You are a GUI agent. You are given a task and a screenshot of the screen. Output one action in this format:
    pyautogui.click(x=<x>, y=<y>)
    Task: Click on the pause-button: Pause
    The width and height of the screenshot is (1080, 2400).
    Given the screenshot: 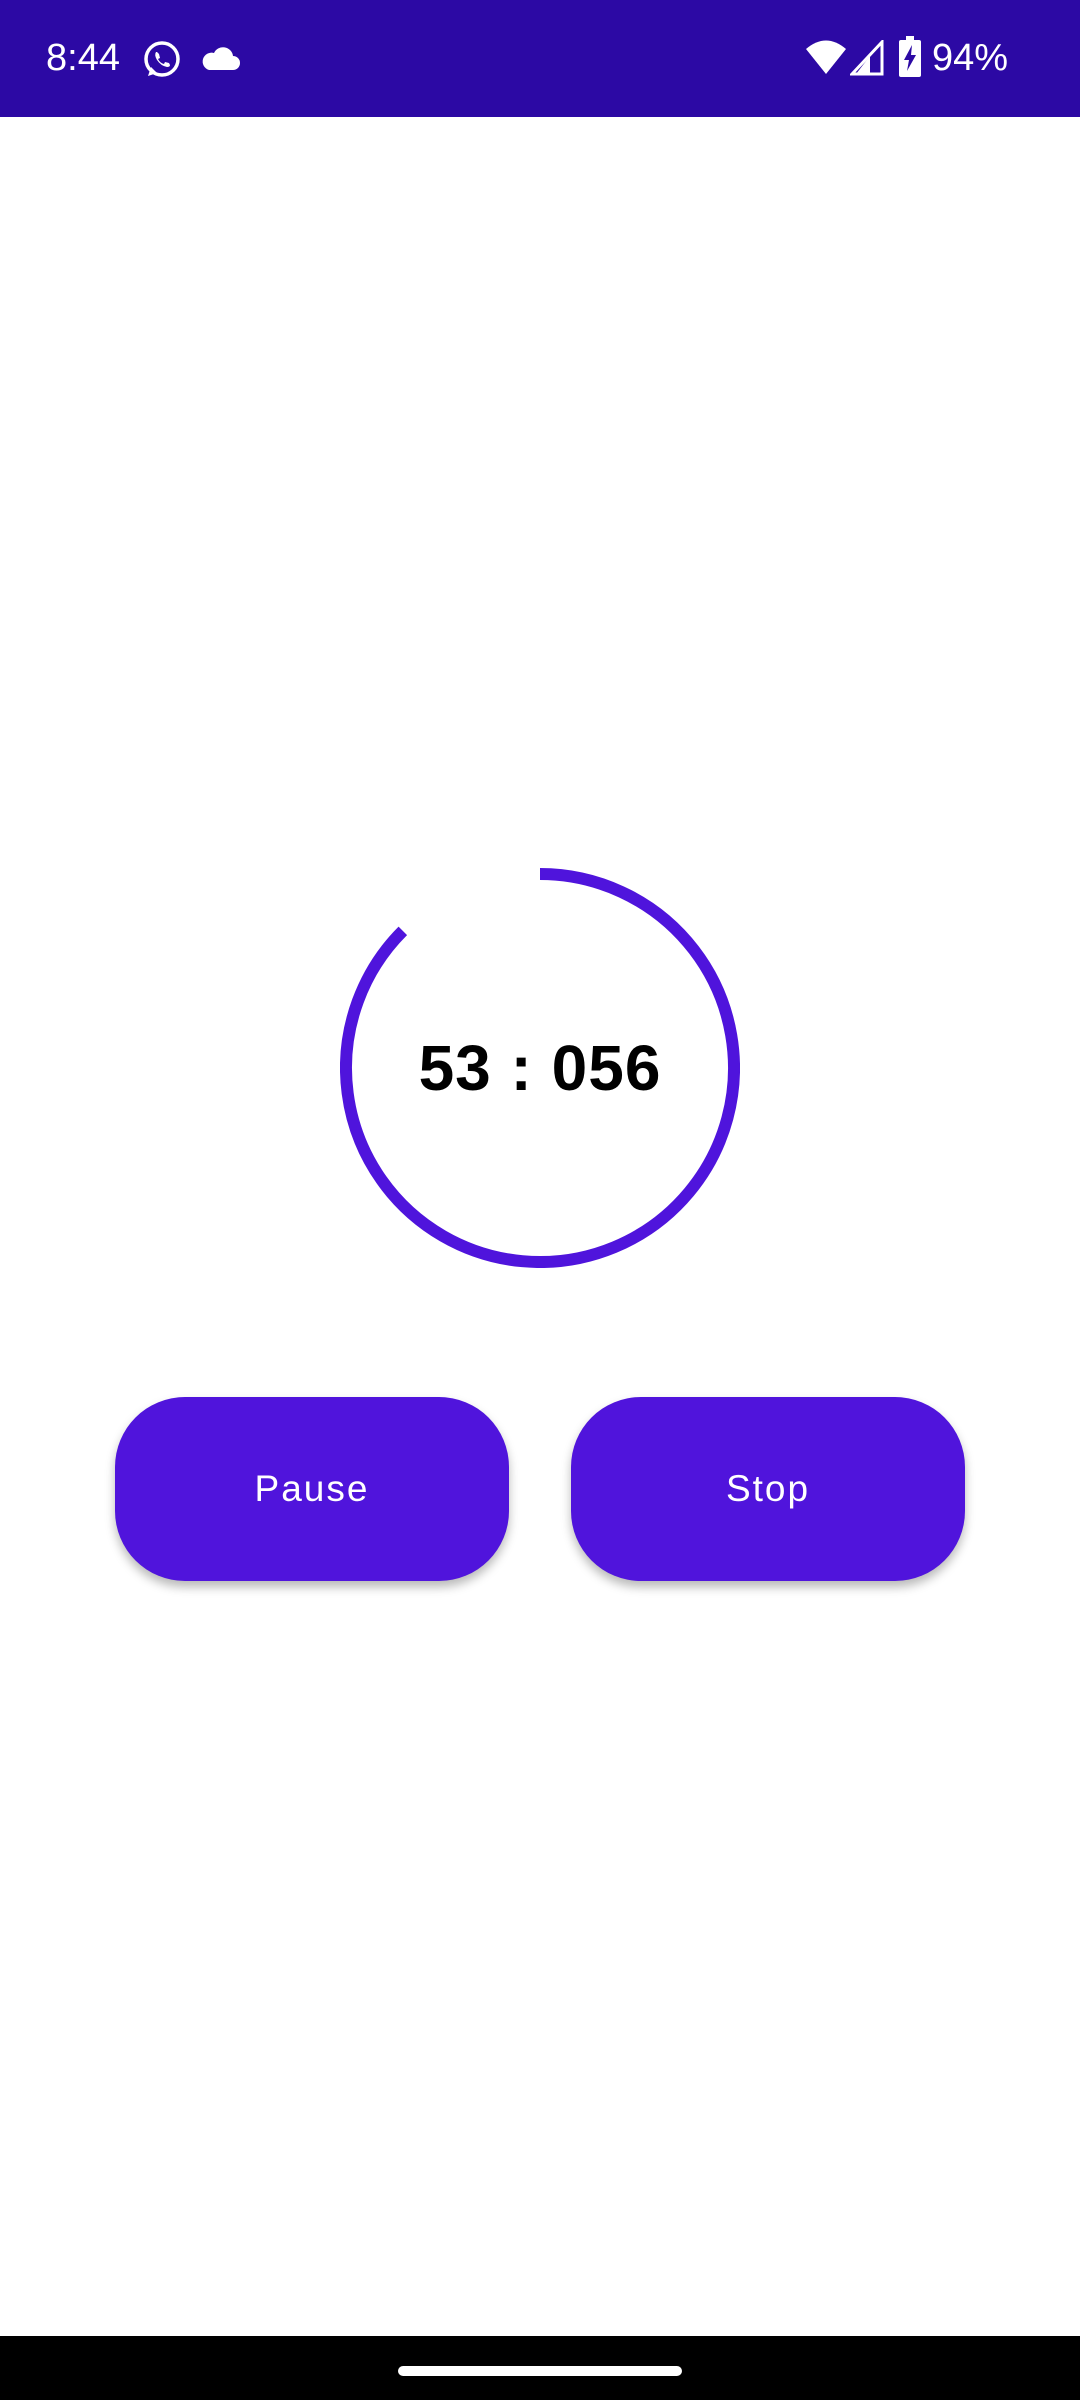 What is the action you would take?
    pyautogui.click(x=312, y=1489)
    